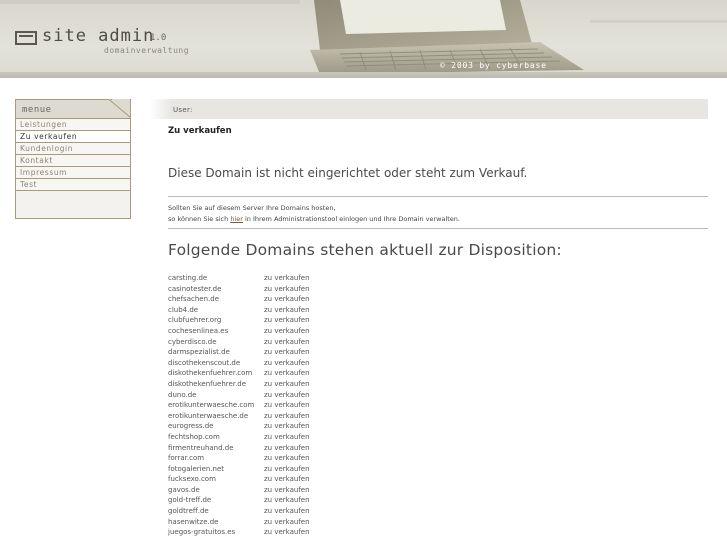 This screenshot has height=545, width=727. What do you see at coordinates (182, 394) in the screenshot?
I see `domain-name: duno.de` at bounding box center [182, 394].